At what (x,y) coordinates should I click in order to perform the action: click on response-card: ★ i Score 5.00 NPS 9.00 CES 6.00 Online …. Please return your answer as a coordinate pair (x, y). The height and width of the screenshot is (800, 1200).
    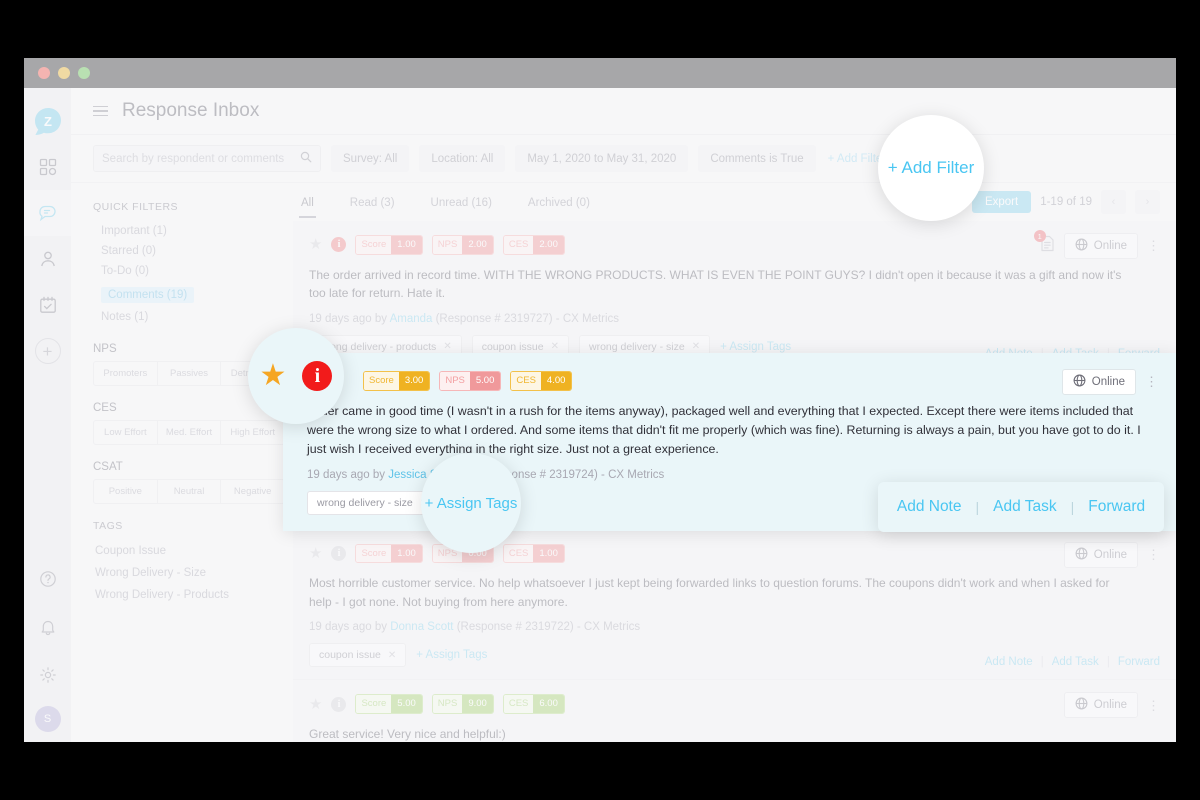
    Looking at the image, I should click on (734, 711).